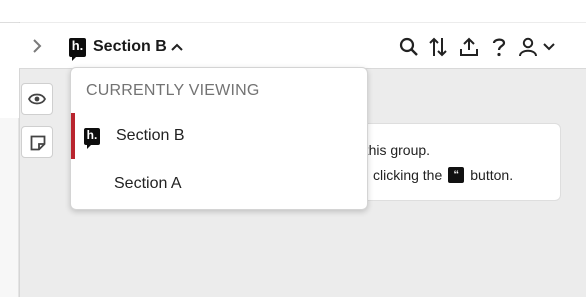  Describe the element at coordinates (528, 47) in the screenshot. I see `user-icon` at that location.